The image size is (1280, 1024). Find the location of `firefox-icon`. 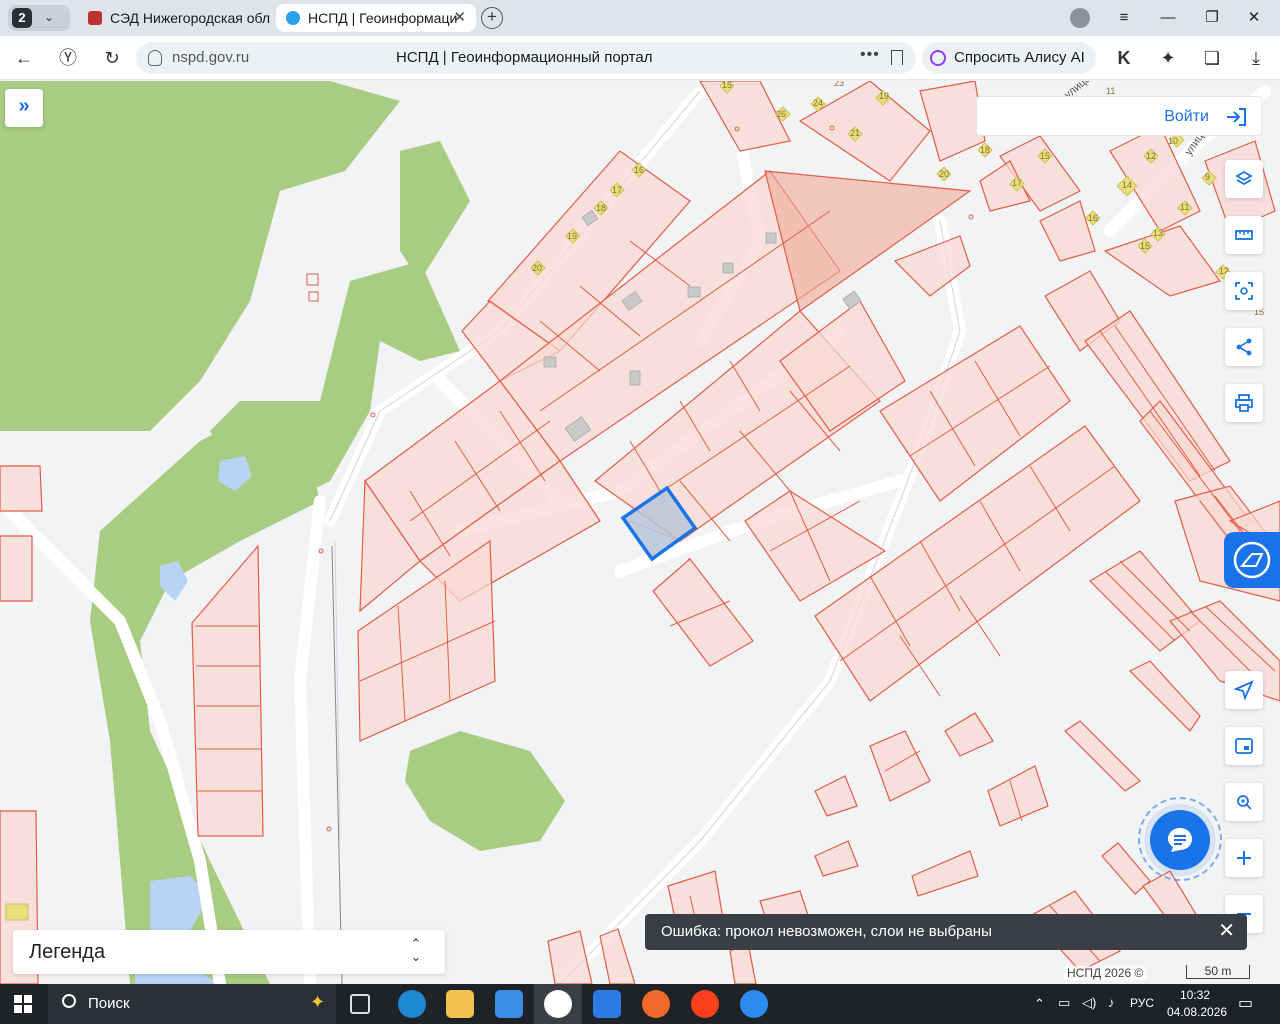

firefox-icon is located at coordinates (656, 1004).